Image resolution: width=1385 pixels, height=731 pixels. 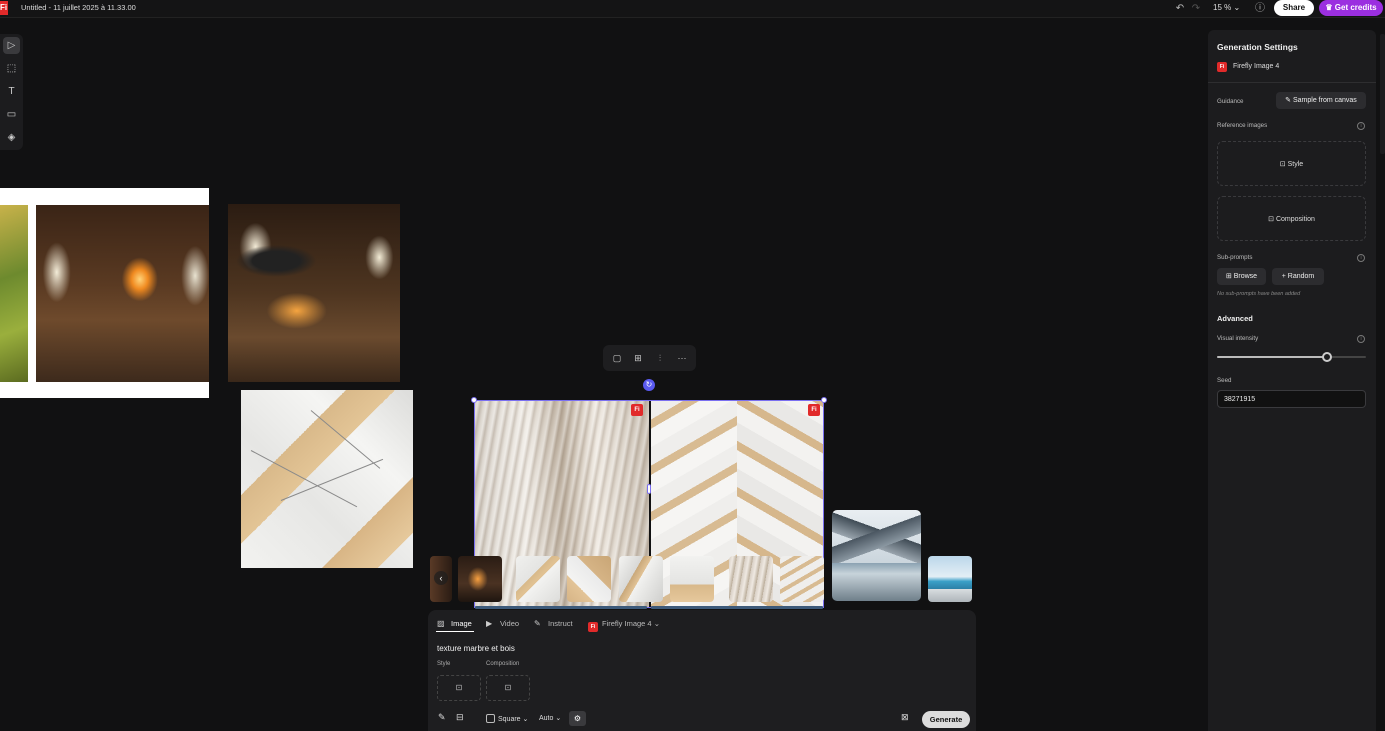 I want to click on tab-video-label: Video, so click(x=510, y=623).